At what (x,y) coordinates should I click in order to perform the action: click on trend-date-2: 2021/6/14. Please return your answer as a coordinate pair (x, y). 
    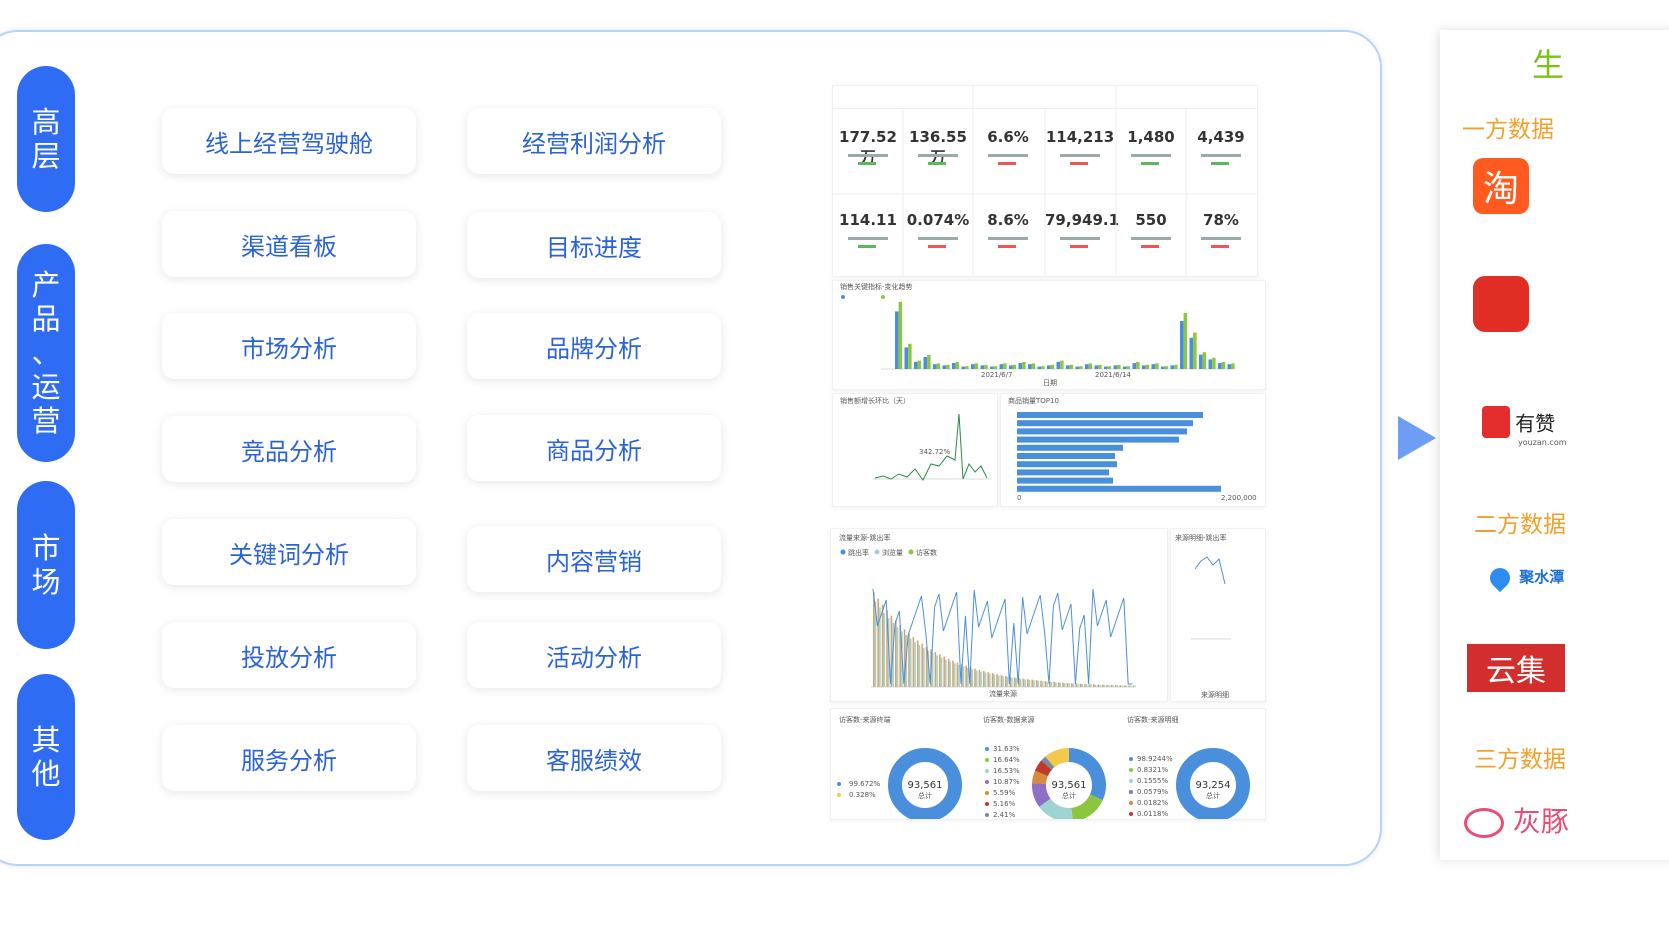
    Looking at the image, I should click on (1113, 375).